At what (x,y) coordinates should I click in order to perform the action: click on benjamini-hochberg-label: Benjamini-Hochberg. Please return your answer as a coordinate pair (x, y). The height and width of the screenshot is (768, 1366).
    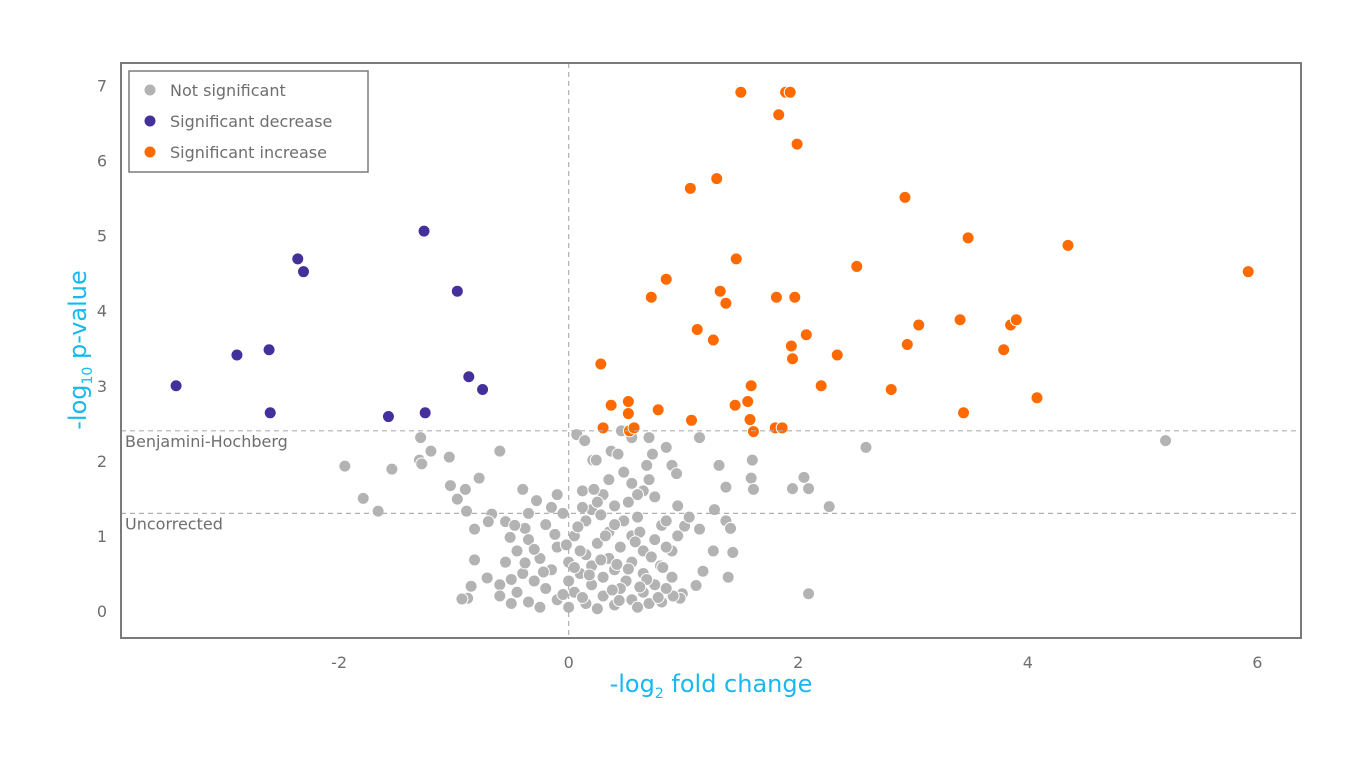
    Looking at the image, I should click on (206, 441).